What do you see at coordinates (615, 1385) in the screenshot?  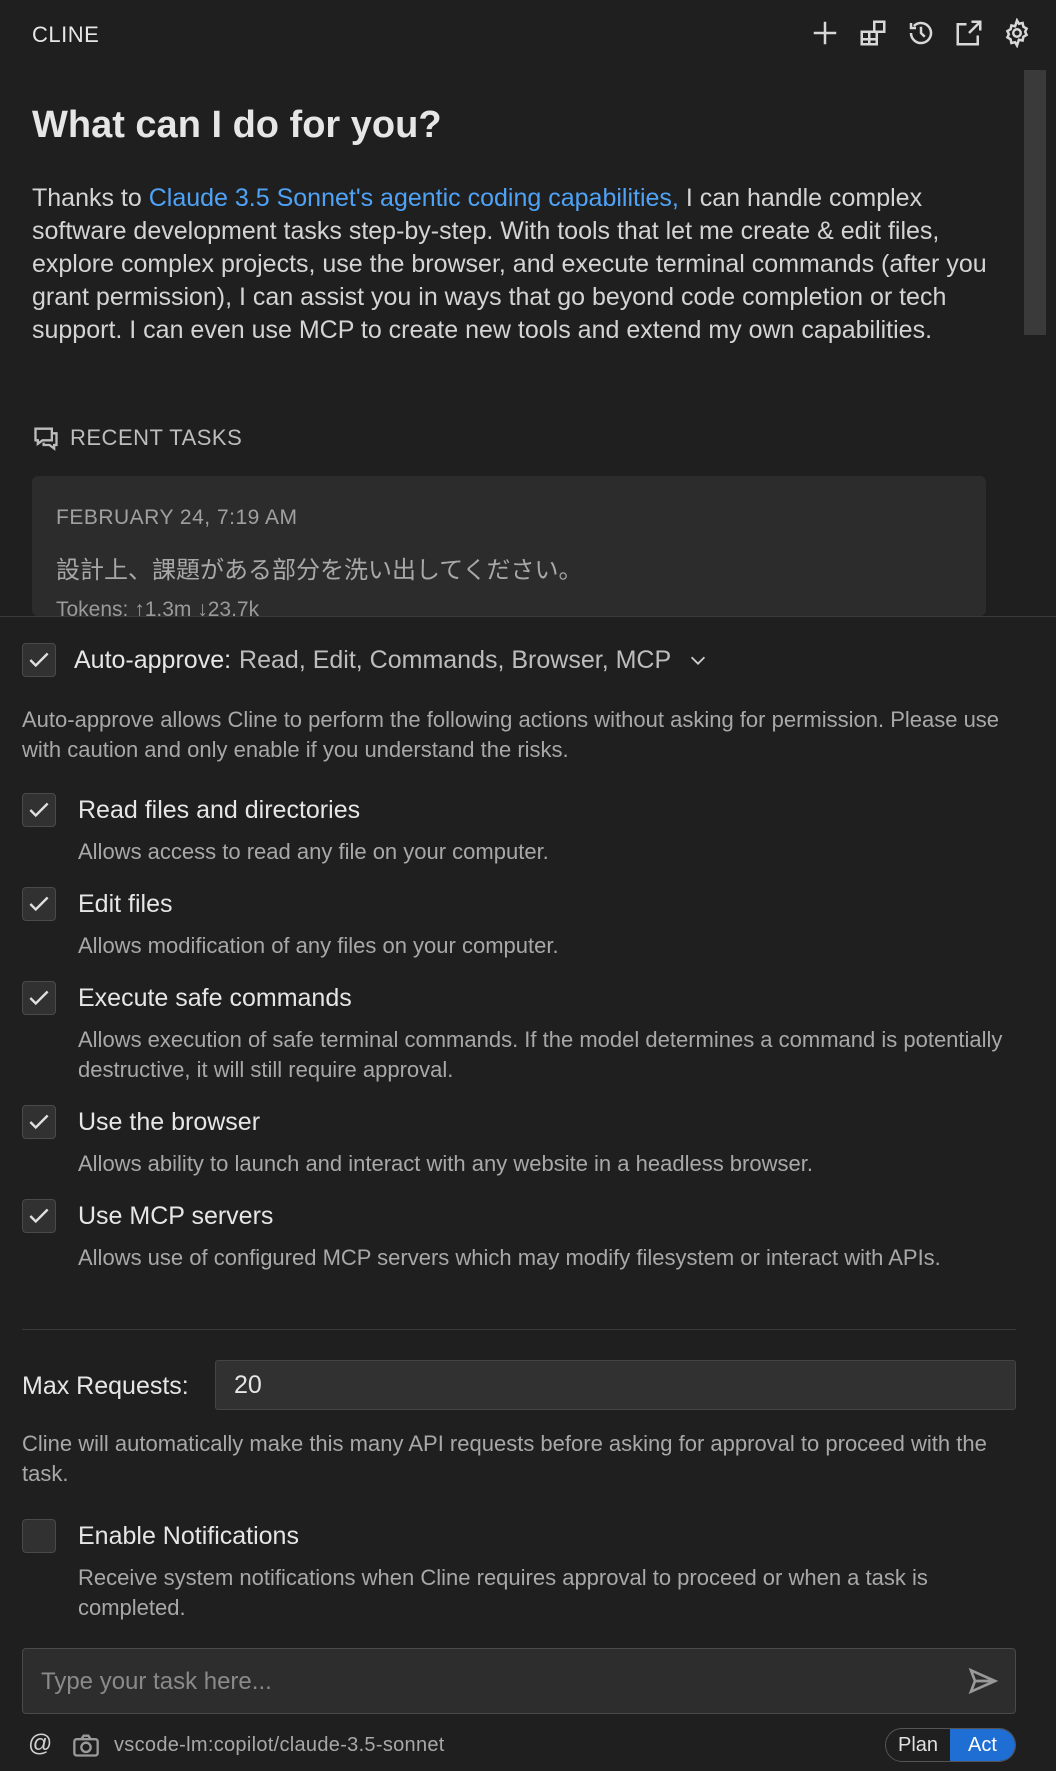 I see `max-requests-input: 20` at bounding box center [615, 1385].